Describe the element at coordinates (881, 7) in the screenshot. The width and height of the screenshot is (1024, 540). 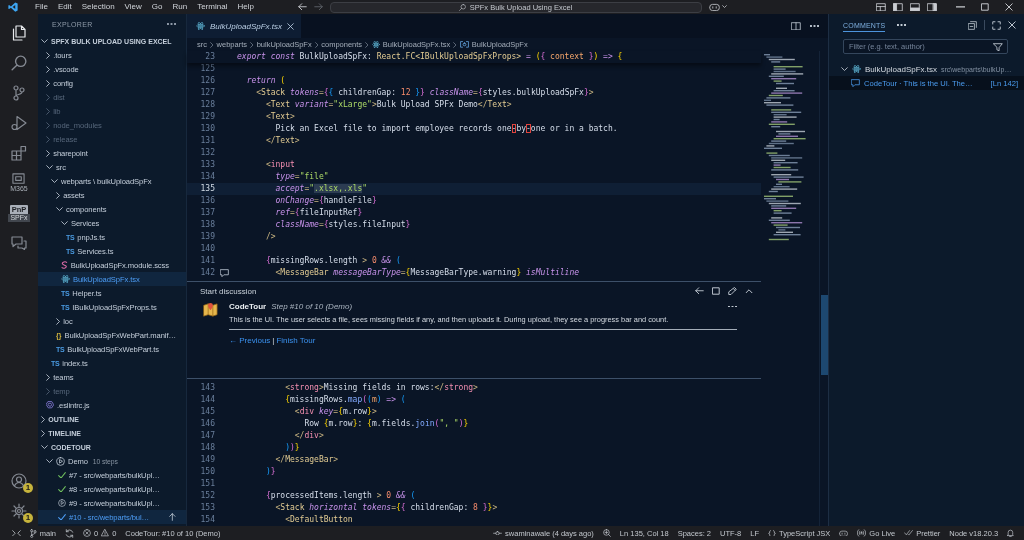
I see `layout-icon` at that location.